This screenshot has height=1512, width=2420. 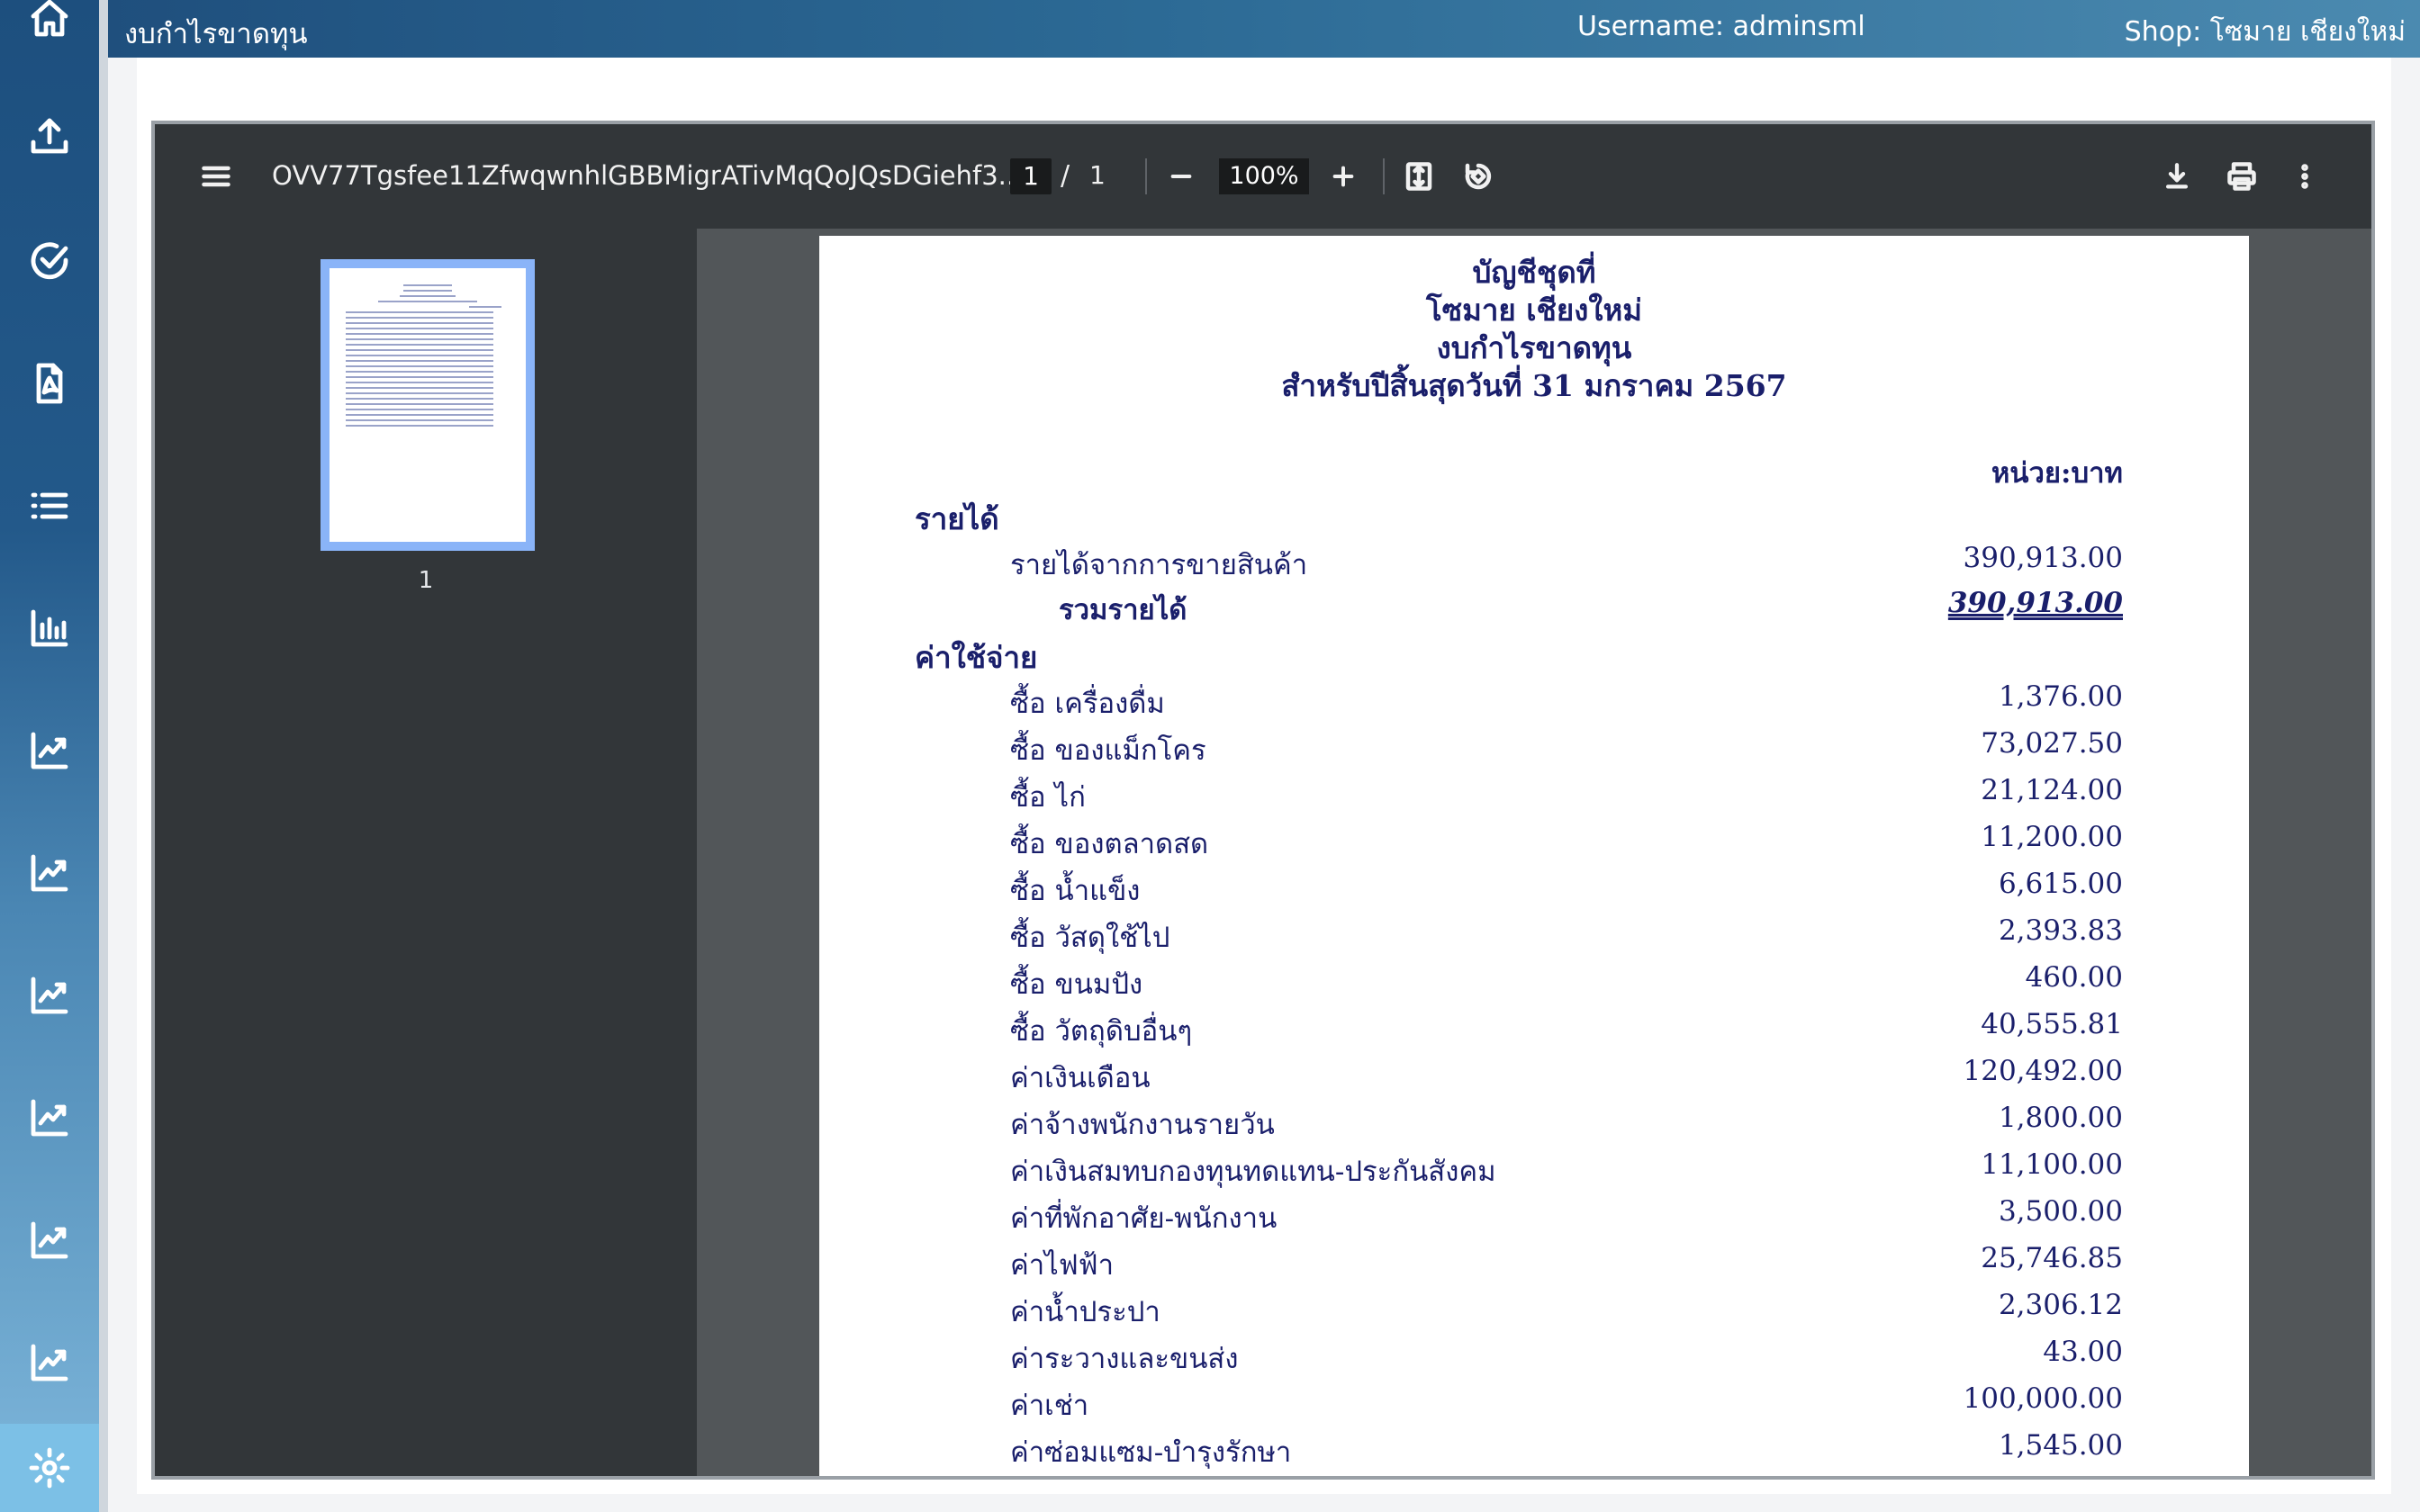 I want to click on page-thumbnail, so click(x=428, y=405).